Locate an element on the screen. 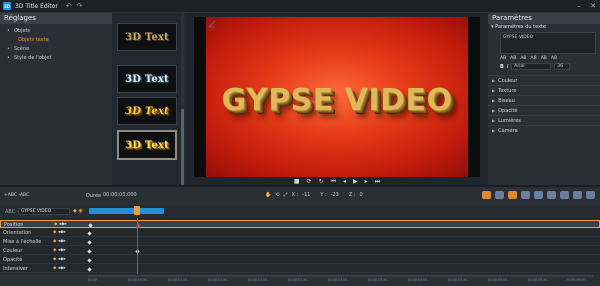 This screenshot has width=600, height=286. font-select: Arial is located at coordinates (531, 66).